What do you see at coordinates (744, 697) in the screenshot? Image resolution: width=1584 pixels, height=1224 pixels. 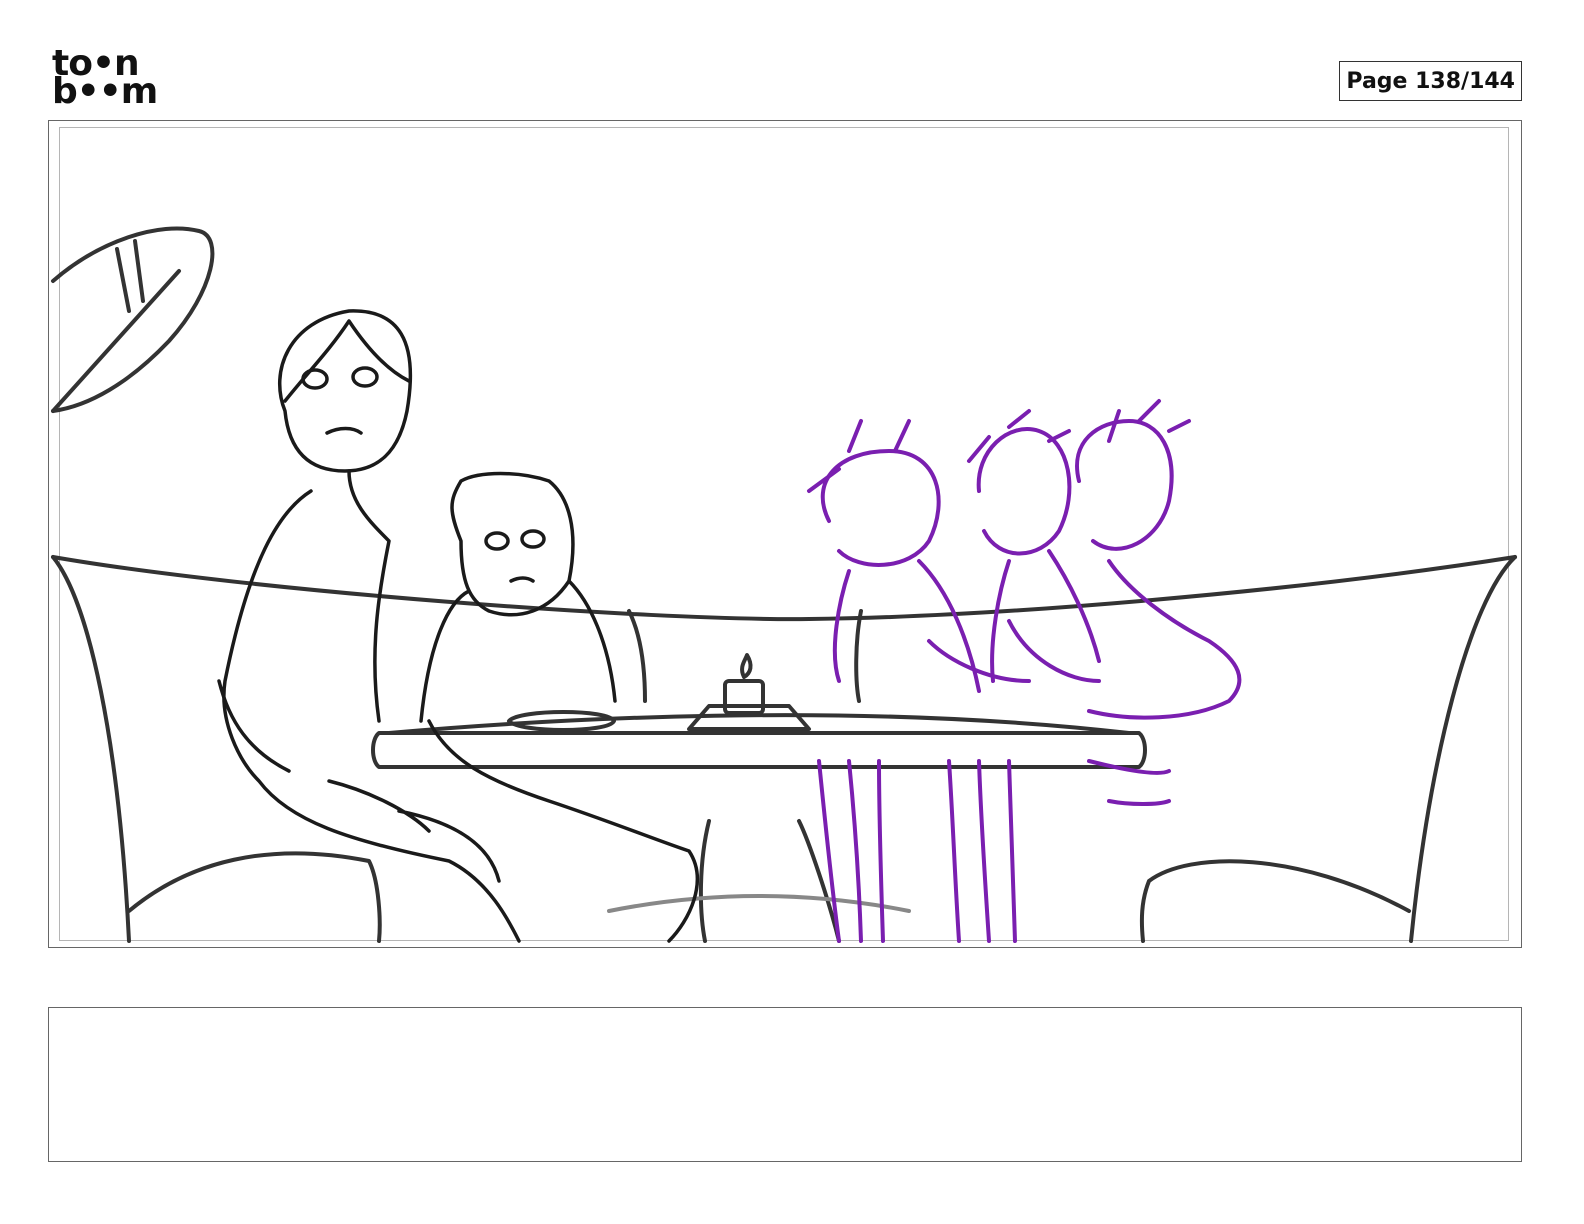 I see `candle` at bounding box center [744, 697].